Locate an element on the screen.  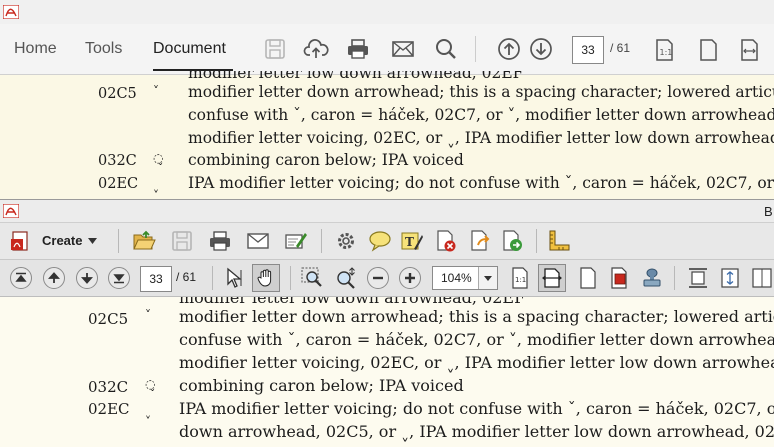
create-label: Create is located at coordinates (62, 240).